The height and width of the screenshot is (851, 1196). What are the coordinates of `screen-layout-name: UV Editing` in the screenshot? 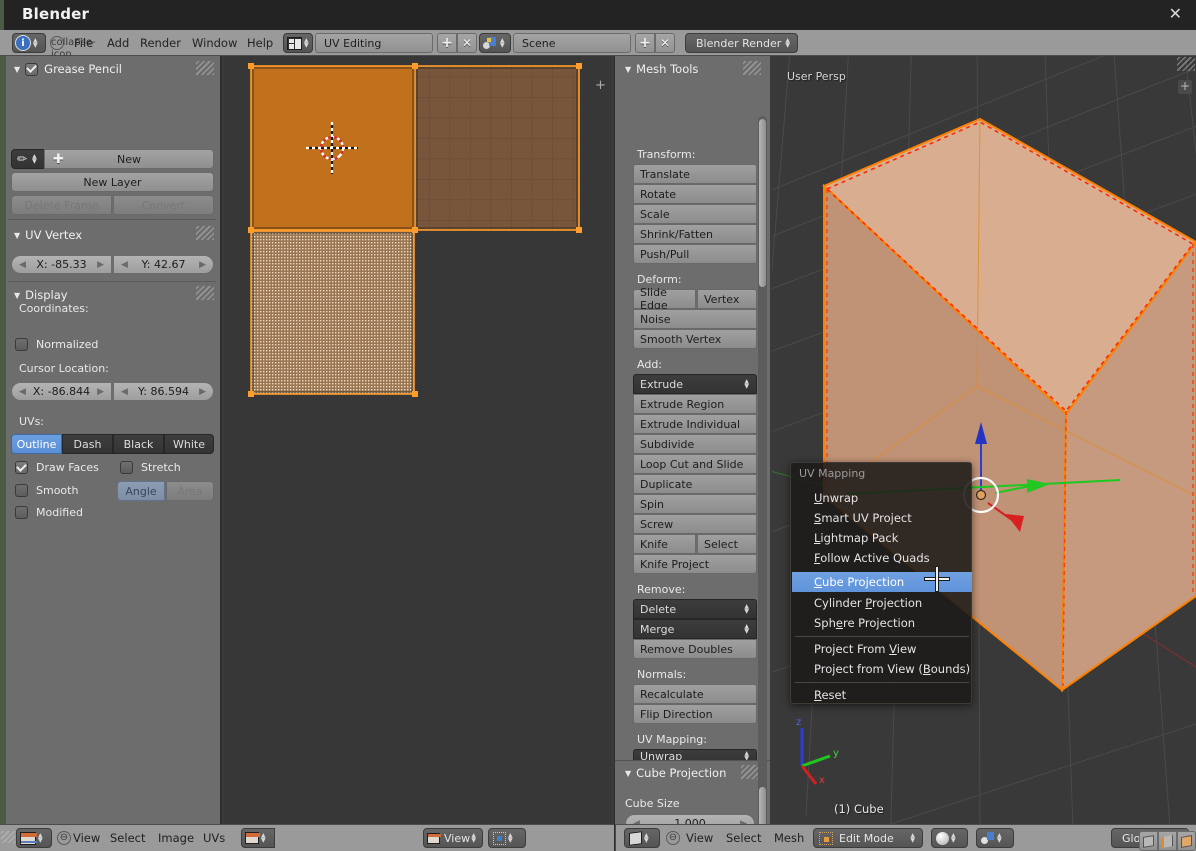 It's located at (374, 43).